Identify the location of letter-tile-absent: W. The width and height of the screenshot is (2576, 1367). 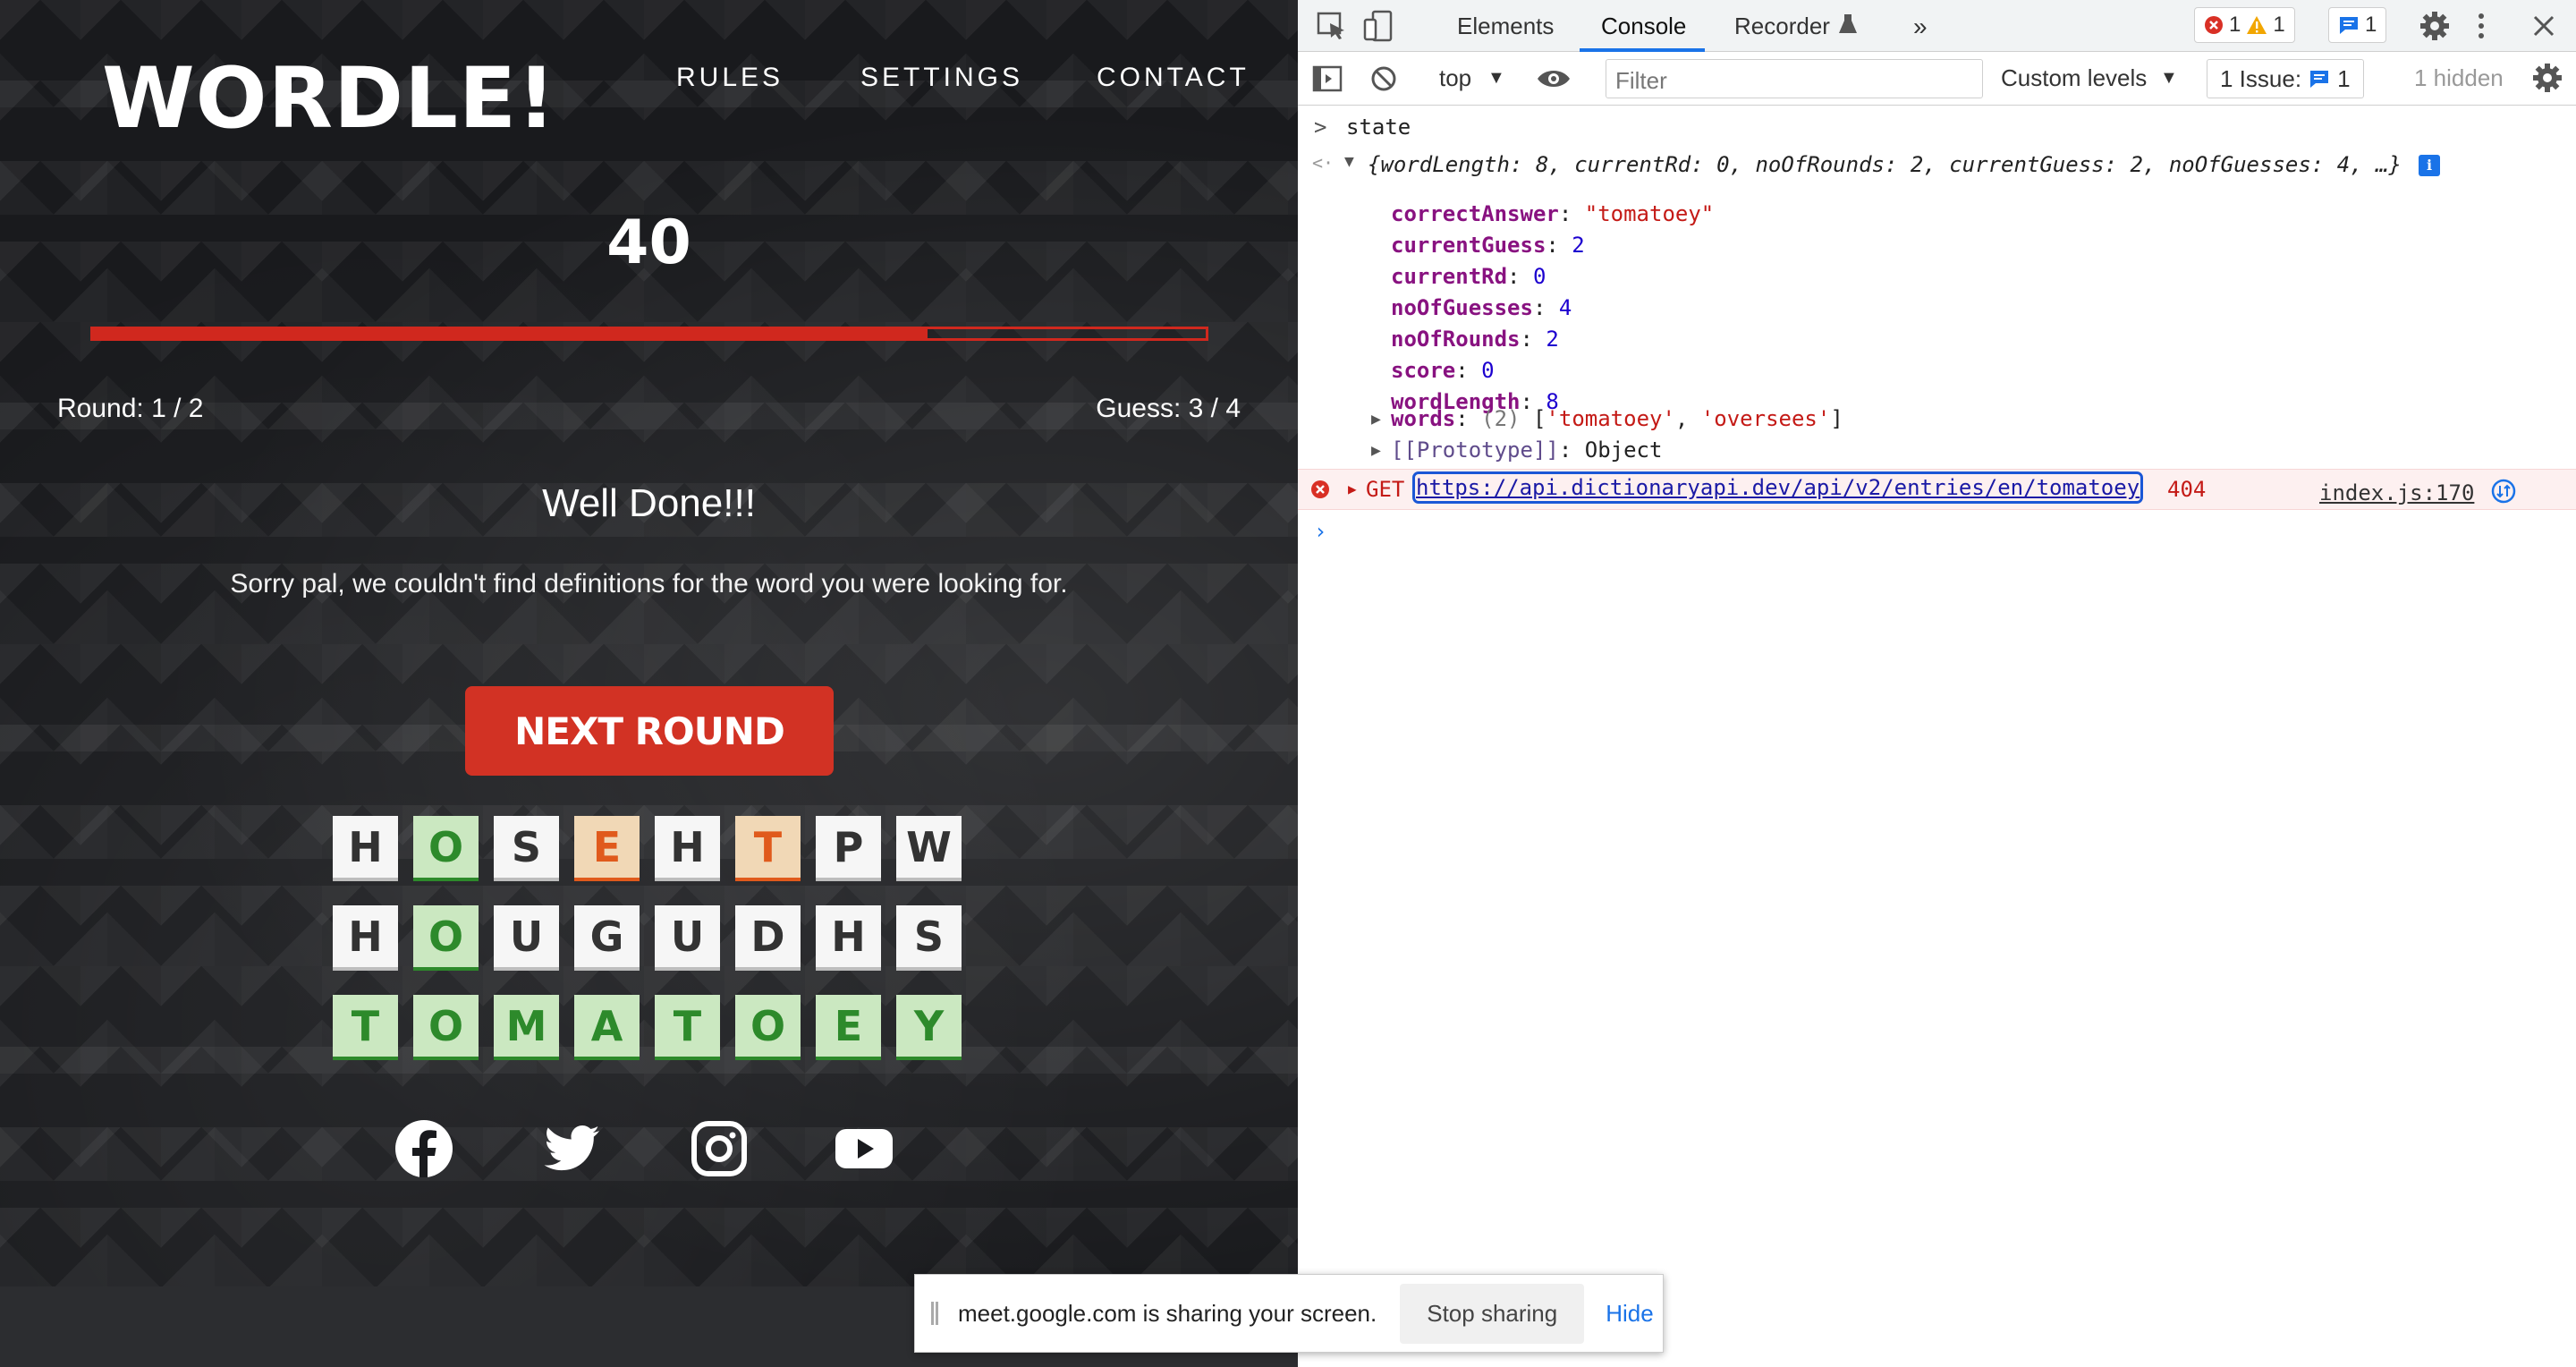
(929, 848).